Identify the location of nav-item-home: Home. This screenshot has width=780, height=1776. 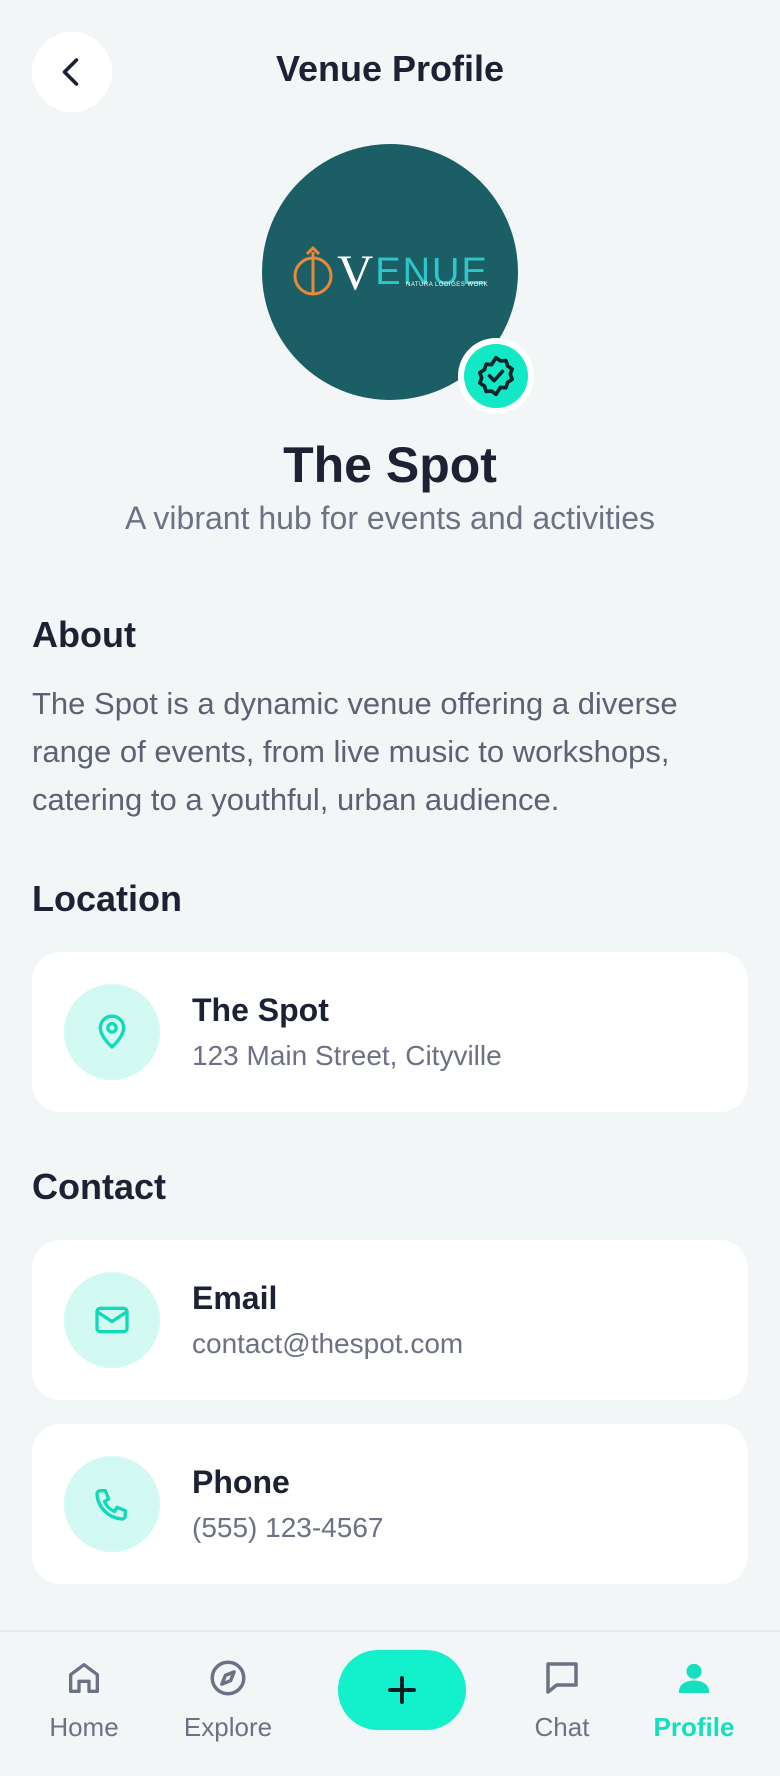
(84, 1703).